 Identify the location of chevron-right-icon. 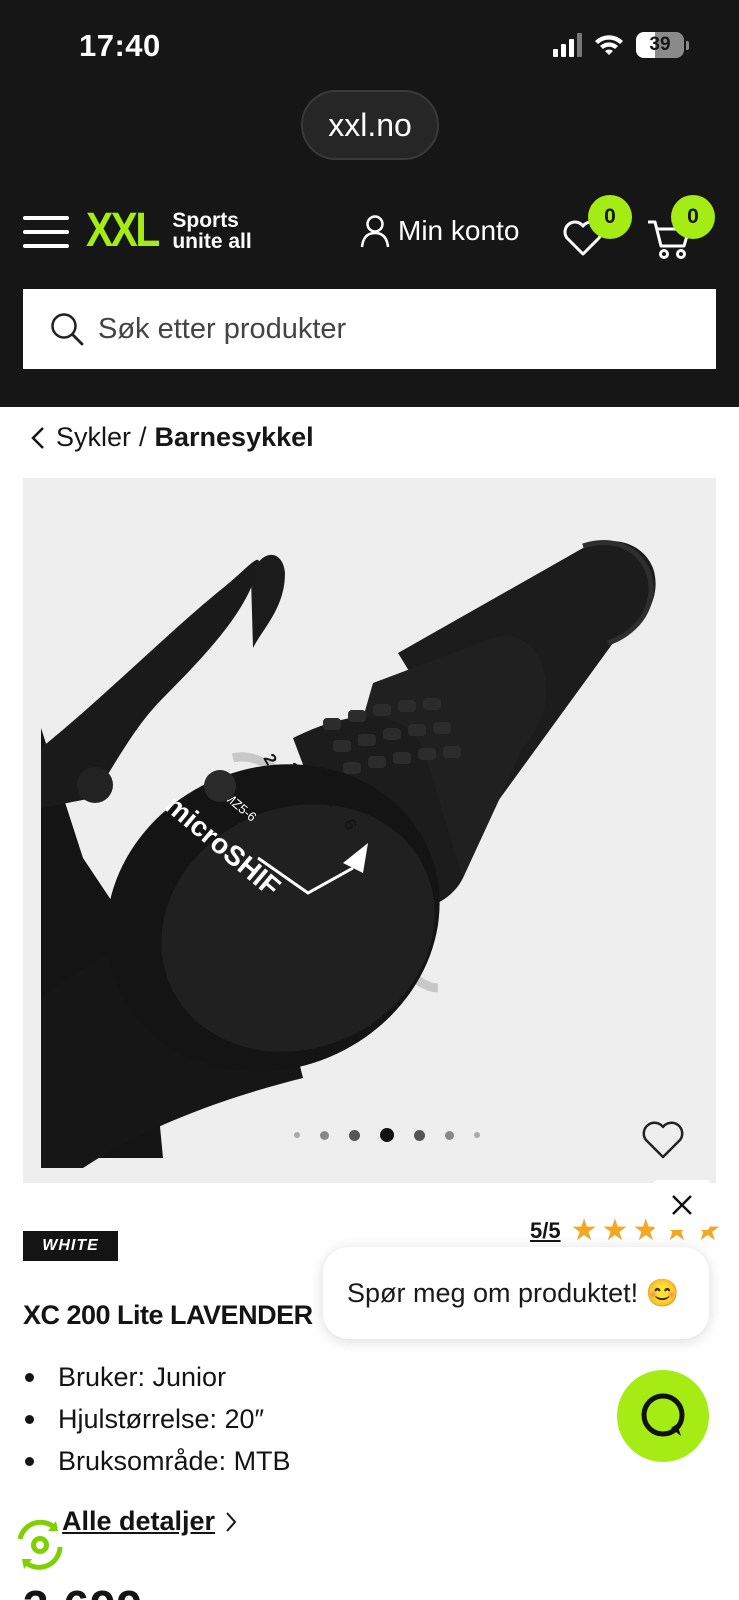
(231, 1521).